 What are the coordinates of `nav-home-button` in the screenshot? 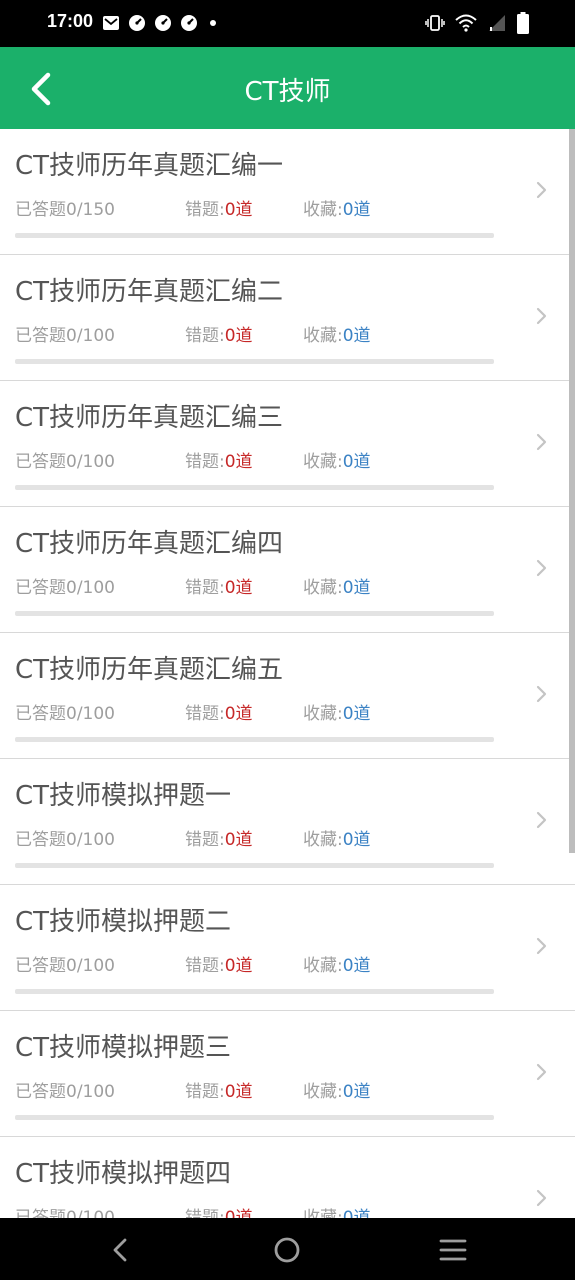 It's located at (287, 1250).